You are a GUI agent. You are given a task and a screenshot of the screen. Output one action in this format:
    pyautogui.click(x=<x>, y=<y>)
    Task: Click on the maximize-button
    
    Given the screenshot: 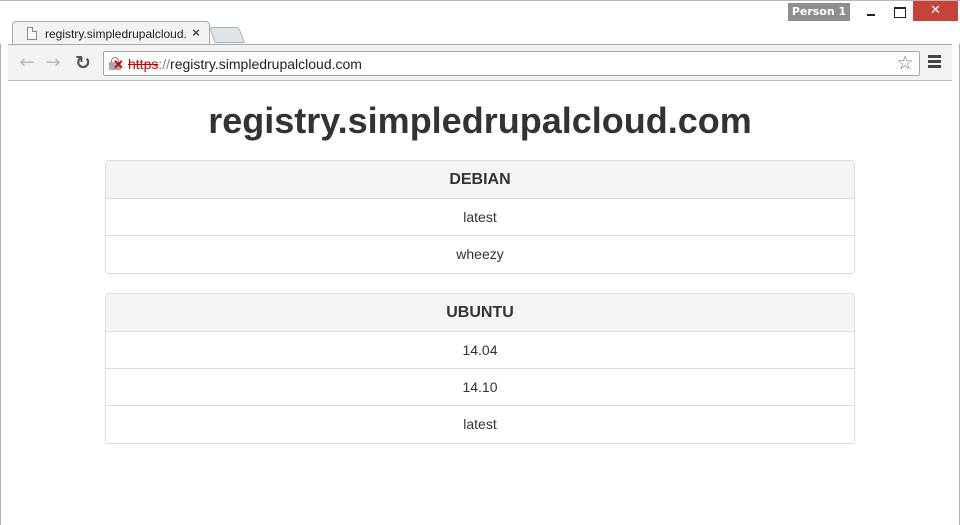 What is the action you would take?
    pyautogui.click(x=899, y=11)
    